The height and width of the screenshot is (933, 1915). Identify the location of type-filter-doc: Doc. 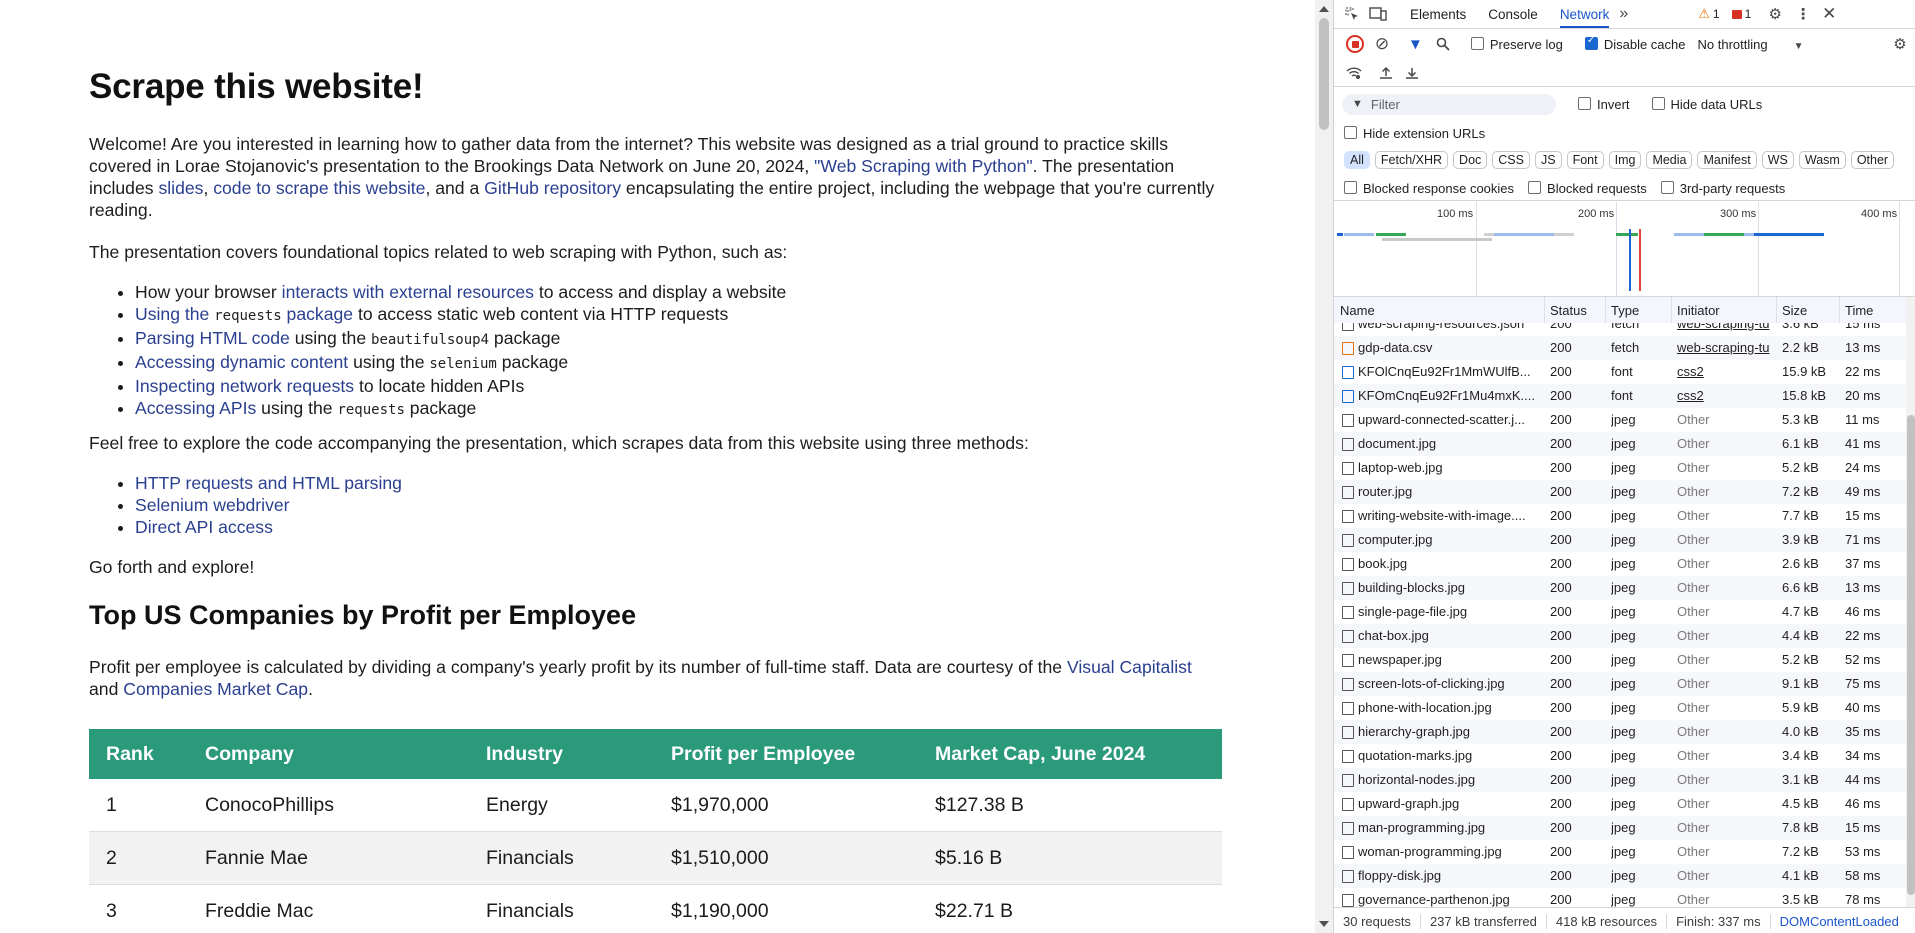
(1470, 160).